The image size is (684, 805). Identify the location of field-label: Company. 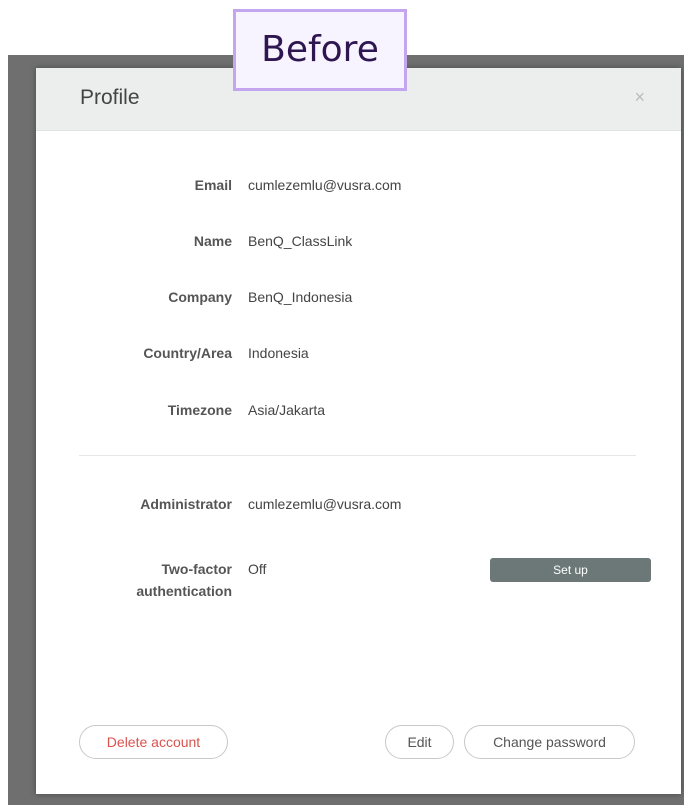
(200, 297).